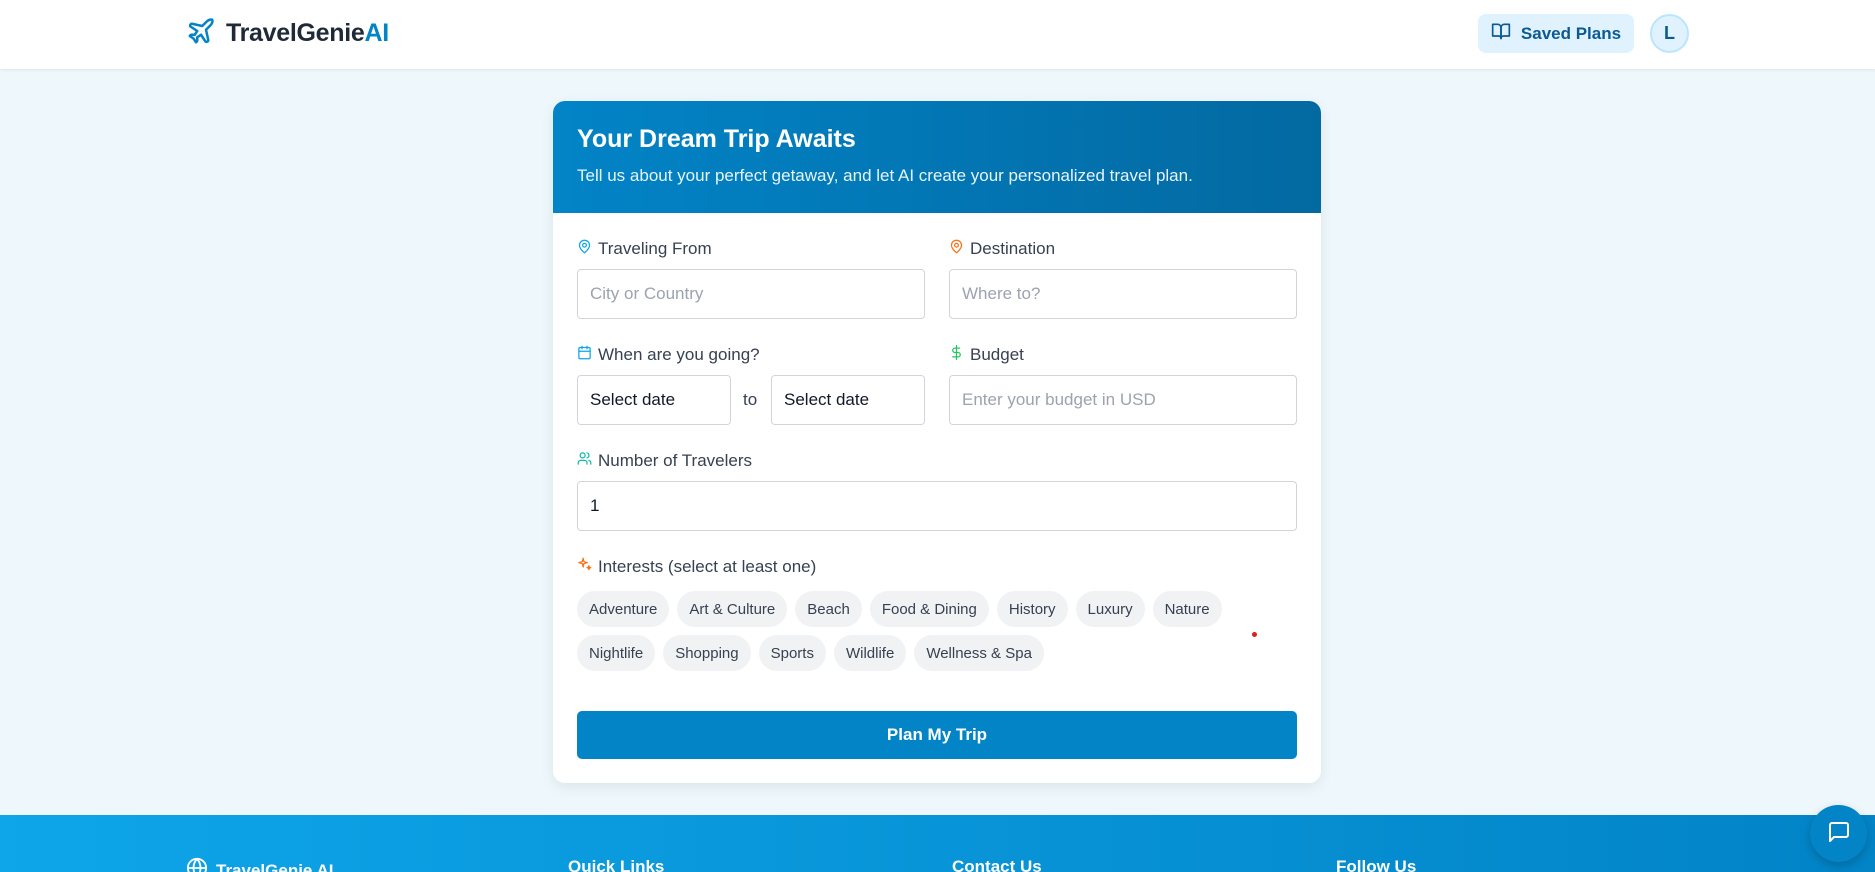 The image size is (1875, 872). I want to click on calendar-icon, so click(584, 355).